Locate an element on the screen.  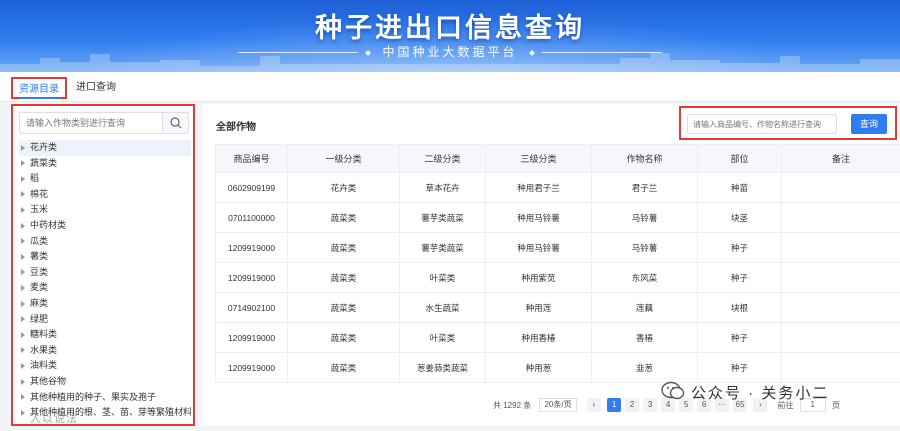
category-search-input is located at coordinates (93, 123).